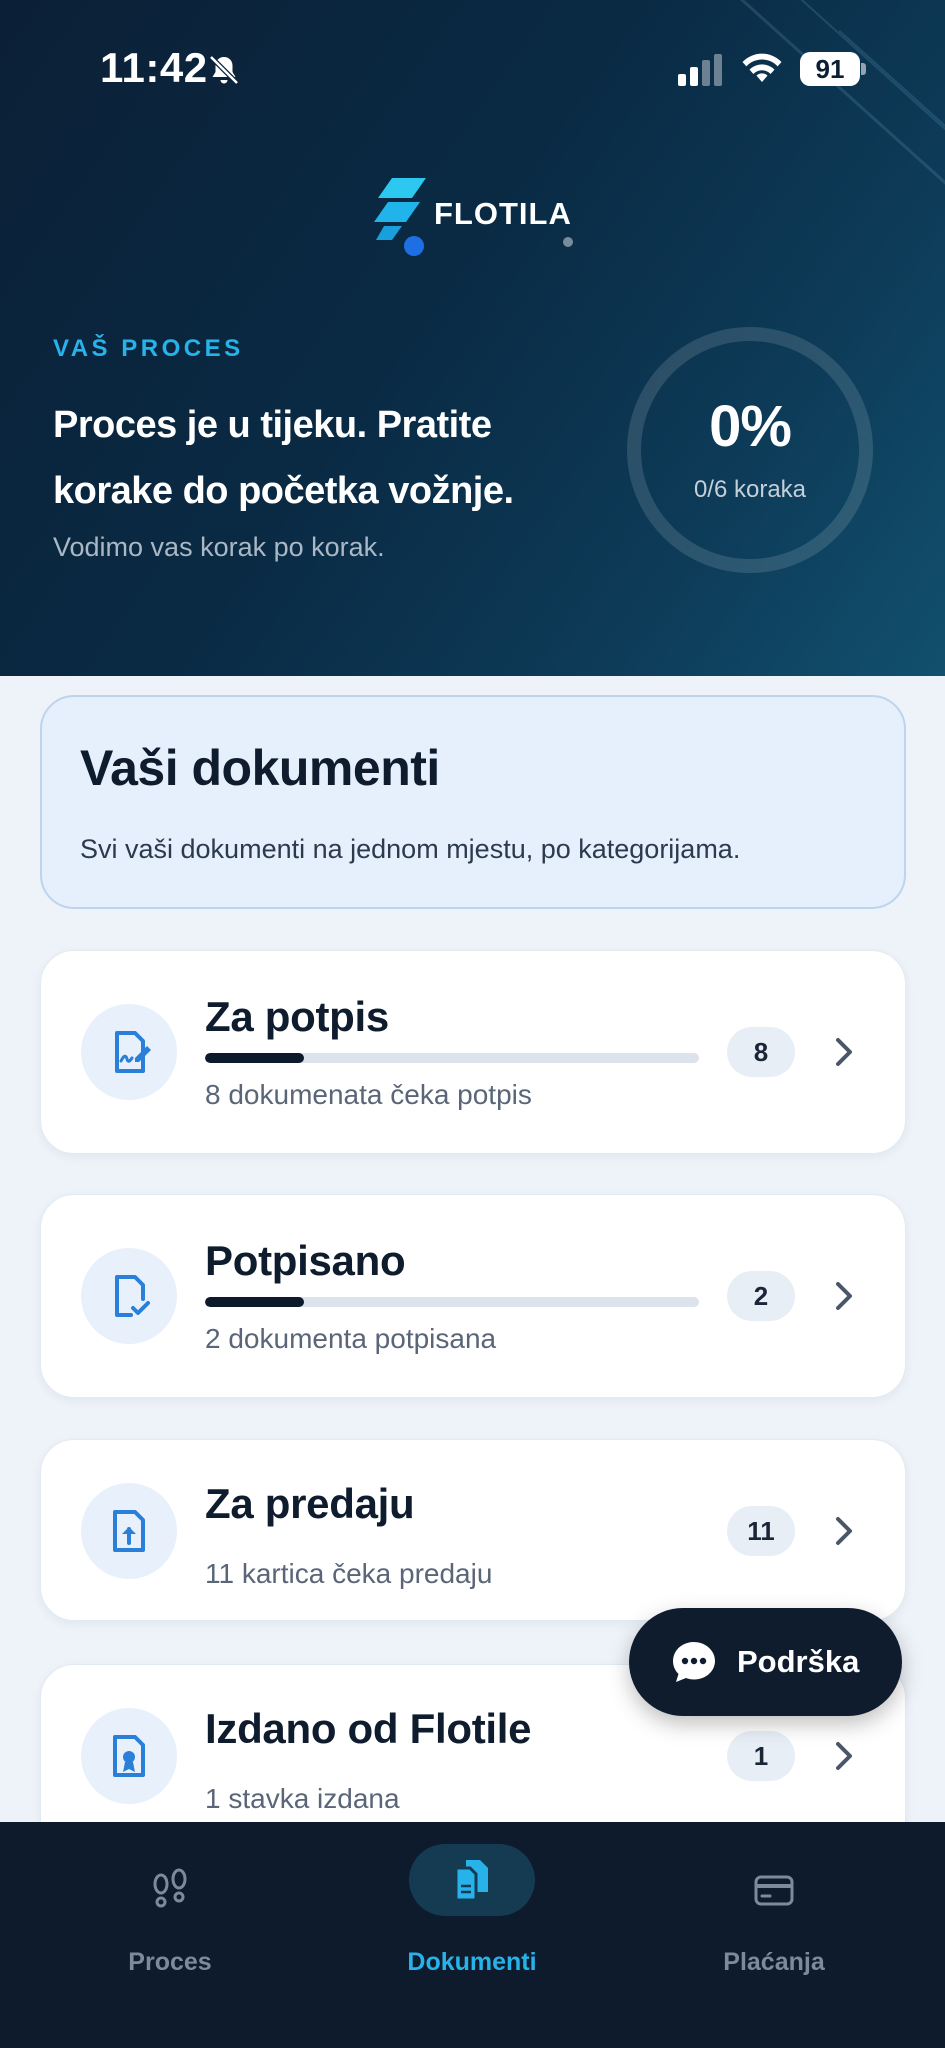 Image resolution: width=945 pixels, height=2048 pixels. Describe the element at coordinates (761, 1296) in the screenshot. I see `category-count-badge: 2` at that location.